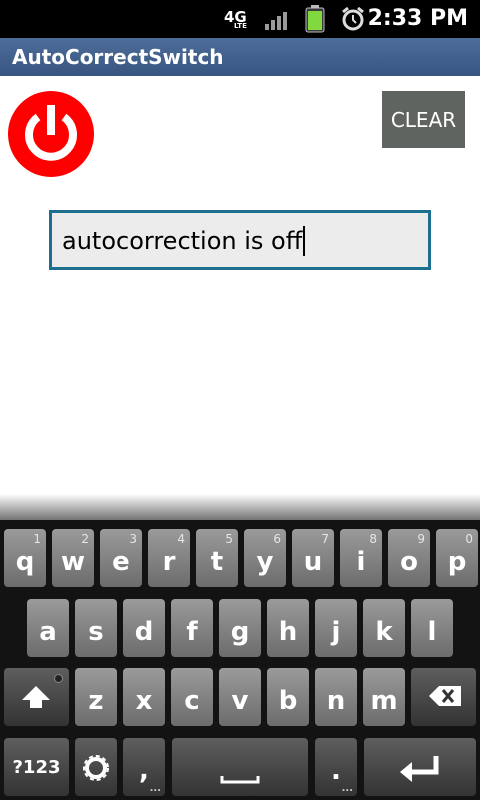 The image size is (480, 803). Describe the element at coordinates (315, 19) in the screenshot. I see `battery-icon` at that location.